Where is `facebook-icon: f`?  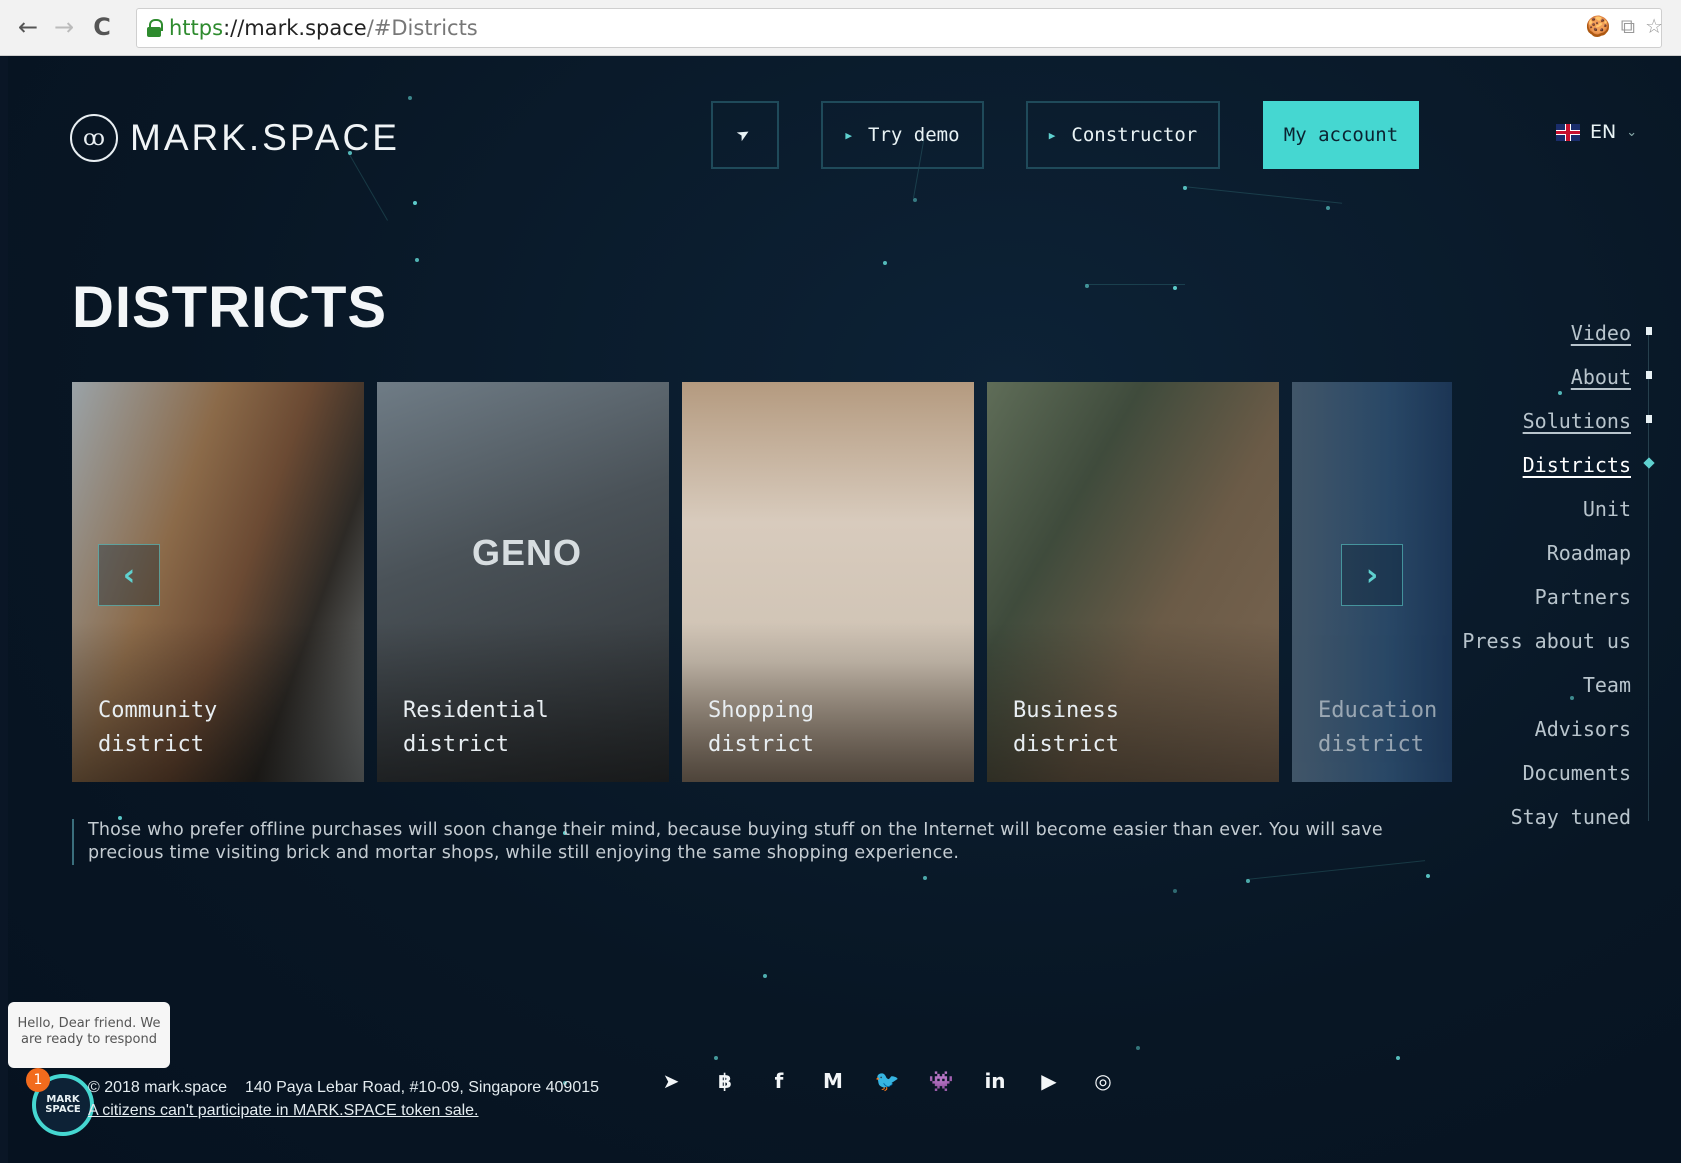
facebook-icon: f is located at coordinates (779, 1081).